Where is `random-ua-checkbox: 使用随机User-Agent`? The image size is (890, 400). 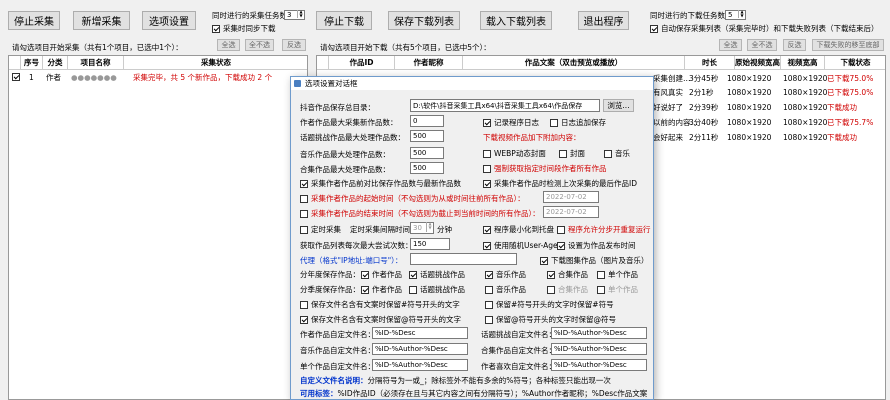
random-ua-checkbox: 使用随机User-Agent is located at coordinates (524, 245).